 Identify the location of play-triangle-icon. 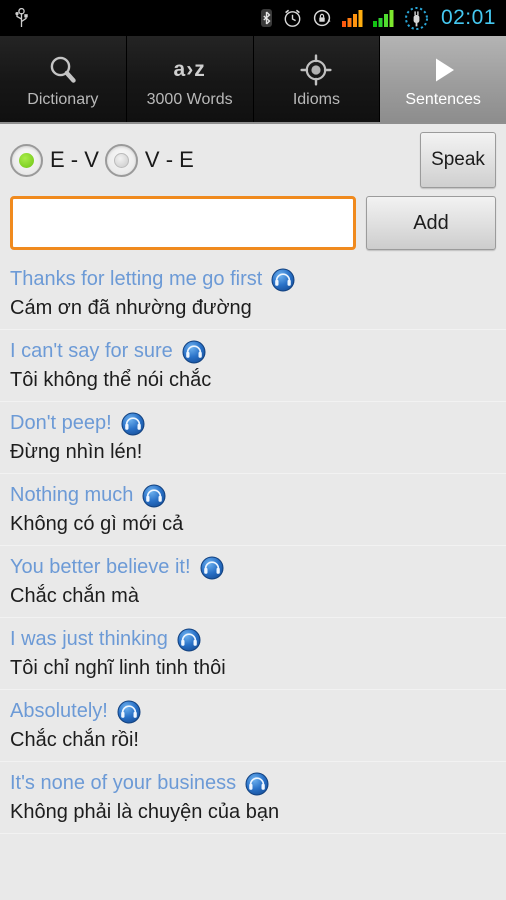
(443, 70).